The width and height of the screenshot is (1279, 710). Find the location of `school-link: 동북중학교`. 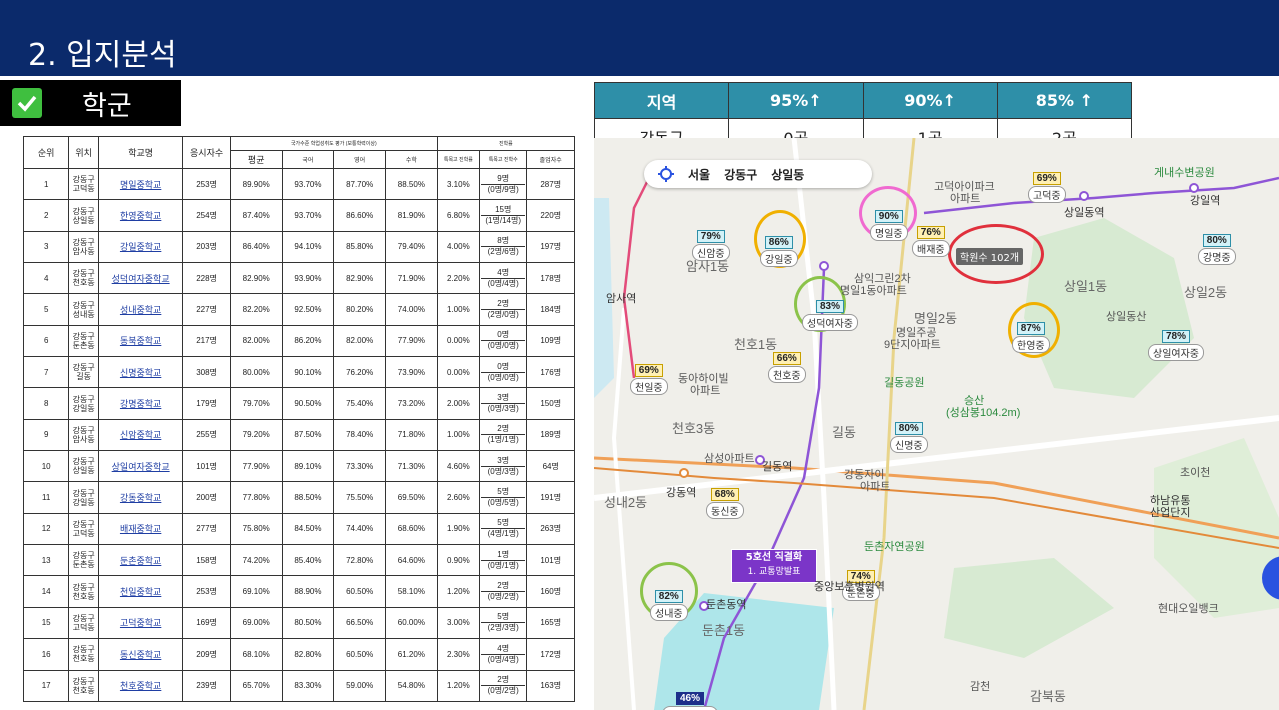

school-link: 동북중학교 is located at coordinates (140, 341).